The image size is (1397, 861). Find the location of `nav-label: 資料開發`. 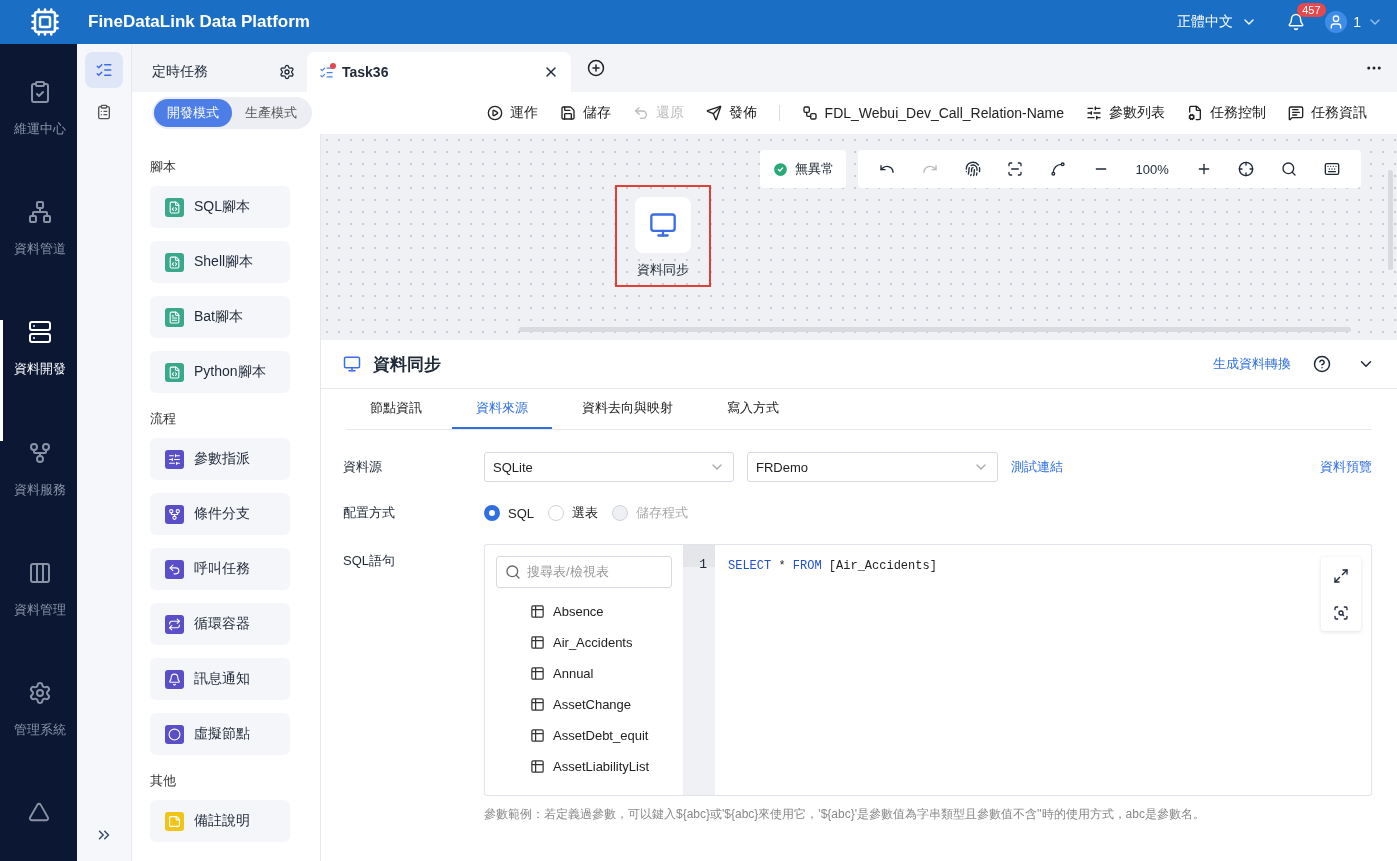

nav-label: 資料開發 is located at coordinates (40, 369).